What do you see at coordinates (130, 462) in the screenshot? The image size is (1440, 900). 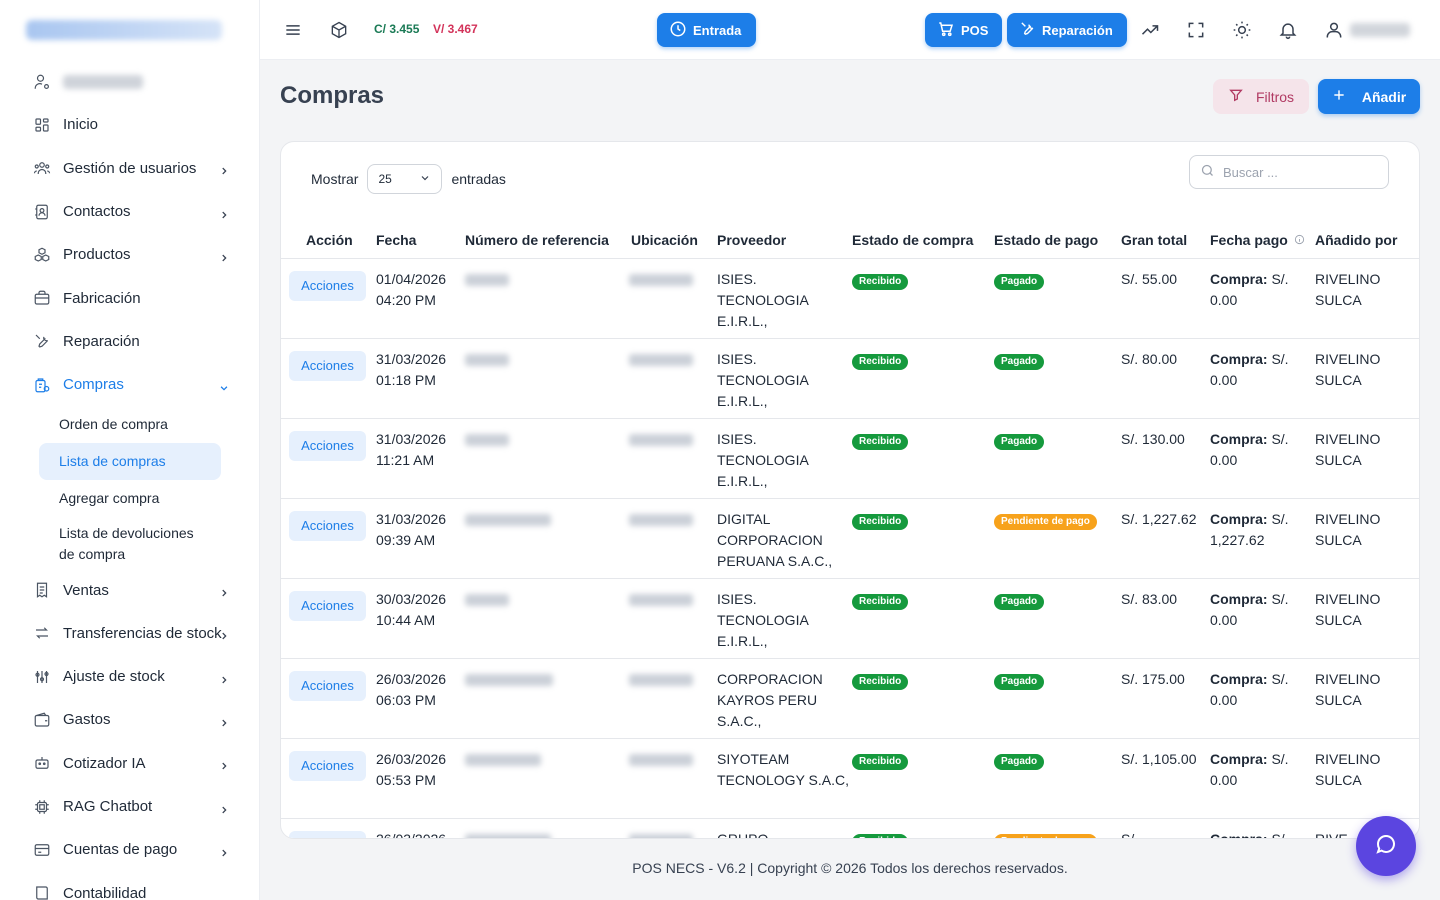 I see `sidebar-subitem-lista-de-compras: Lista de compras` at bounding box center [130, 462].